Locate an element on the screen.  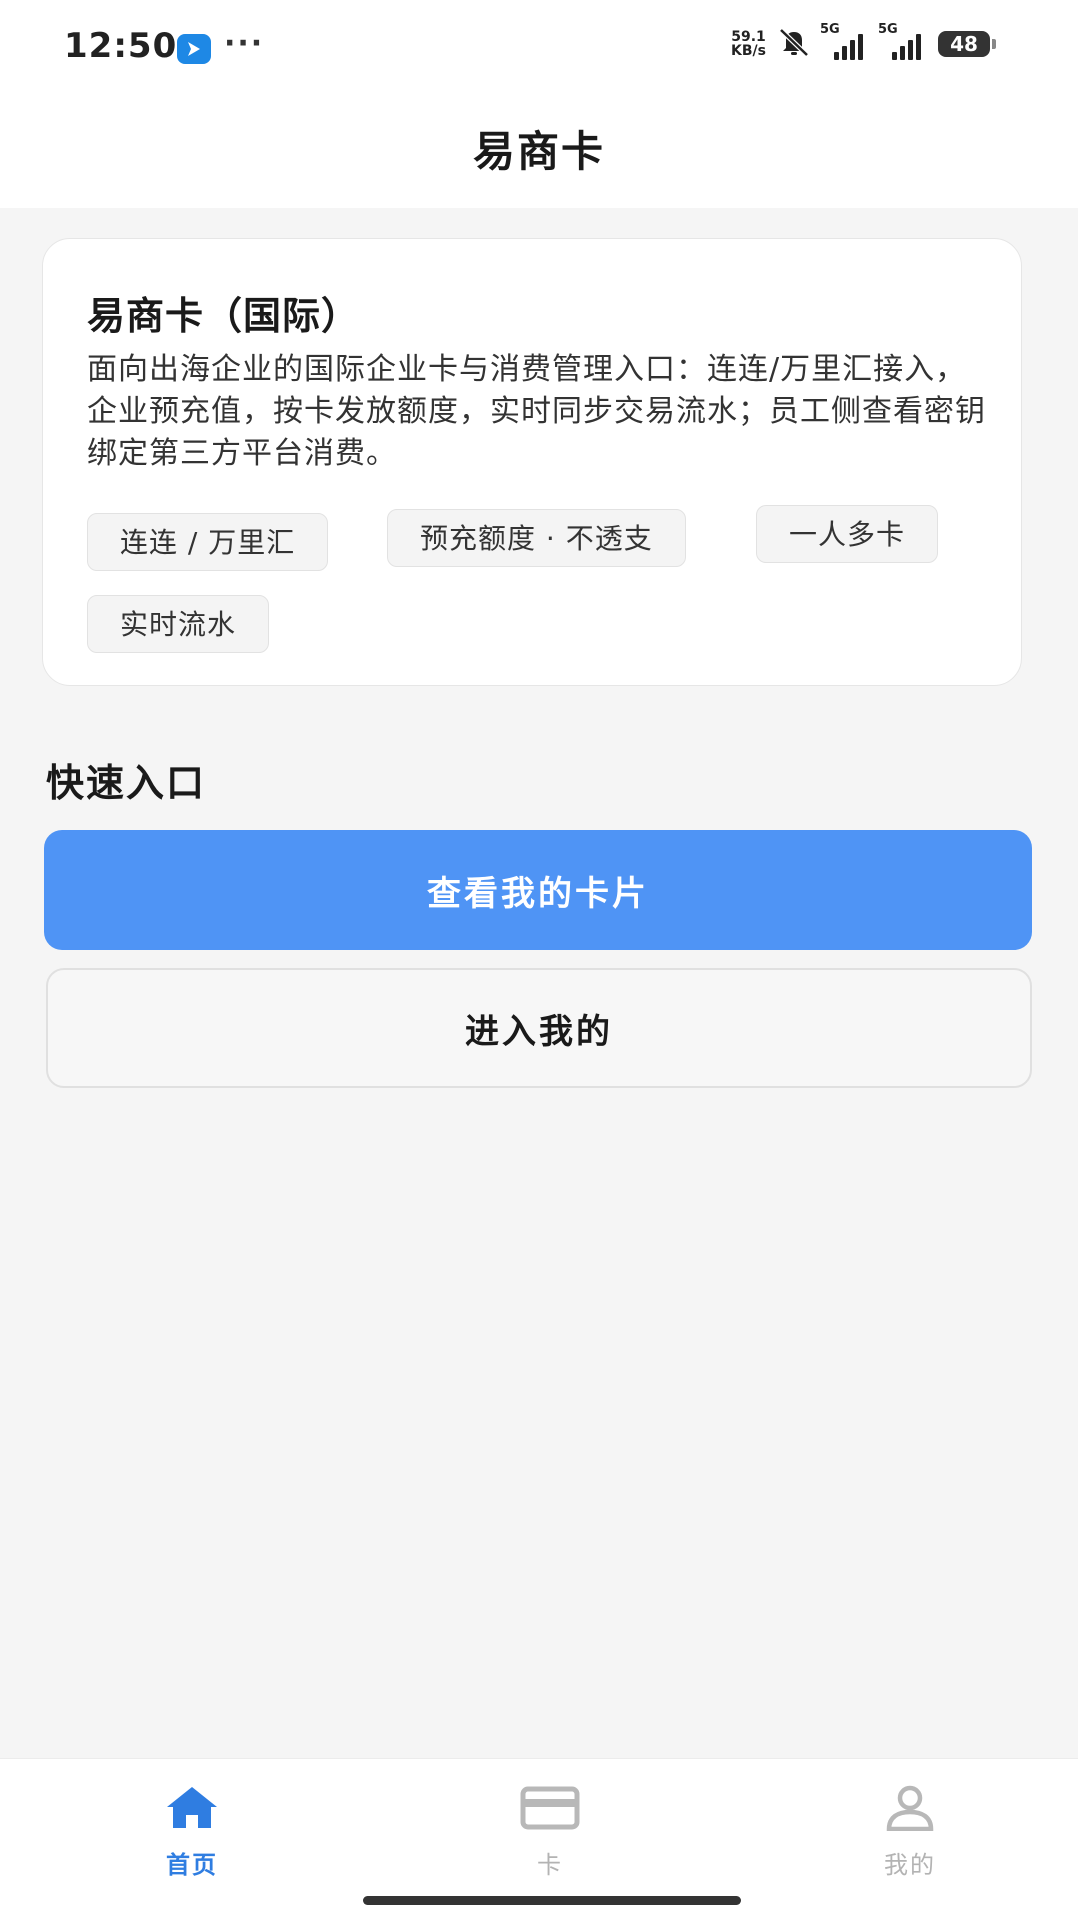
card-title: 易商卡（国际） is located at coordinates (224, 316).